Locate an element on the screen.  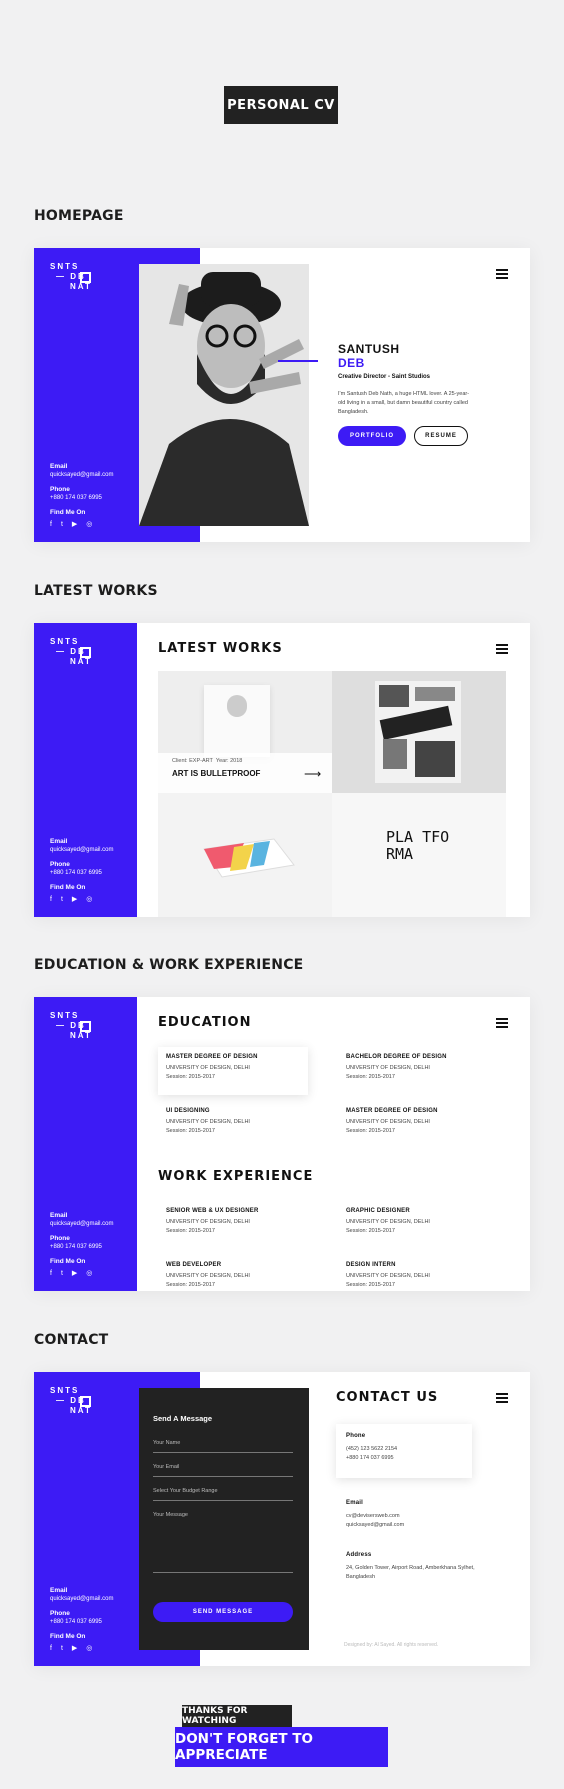
education-title: EDUCATION is located at coordinates (205, 1022).